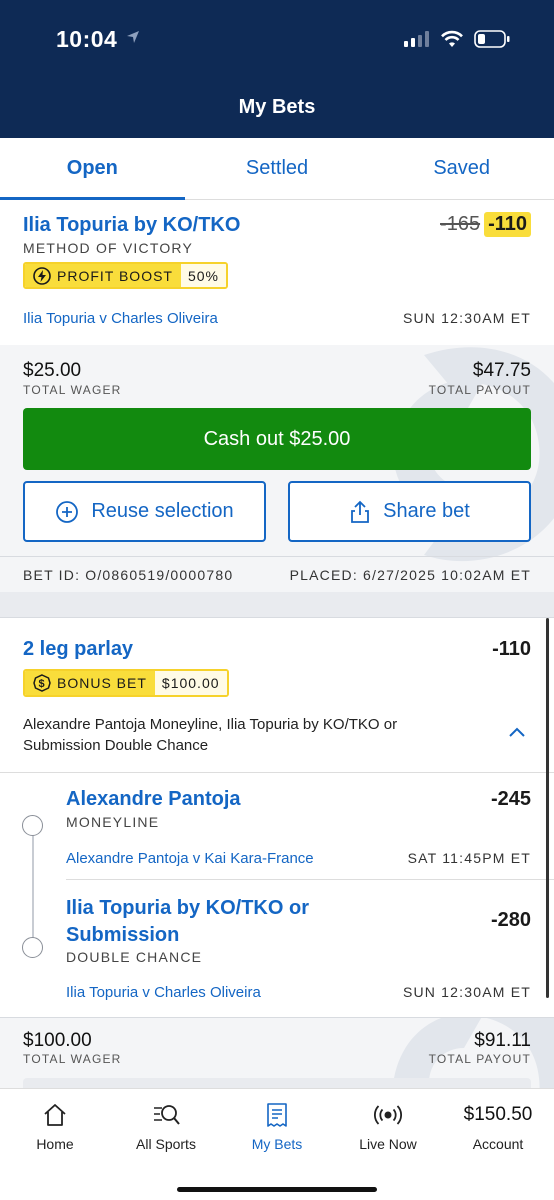 The image size is (554, 1200). I want to click on plus-circle-icon, so click(67, 511).